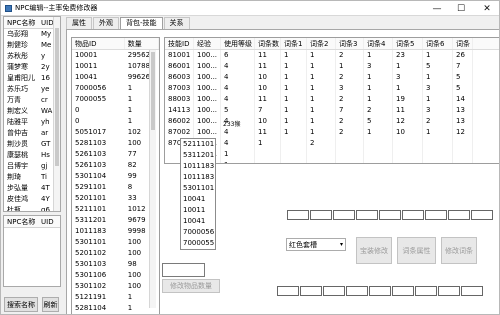 Image resolution: width=500 pixels, height=315 pixels. What do you see at coordinates (21, 23) in the screenshot?
I see `npc-name-column-header: NPC名称` at bounding box center [21, 23].